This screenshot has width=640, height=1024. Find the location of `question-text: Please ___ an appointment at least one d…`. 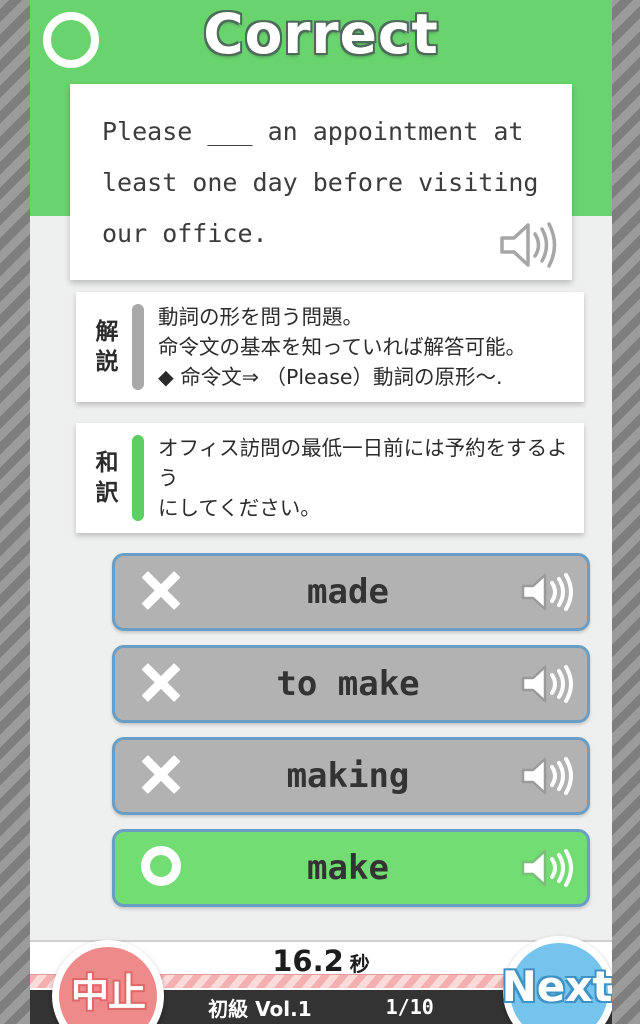

question-text: Please ___ an appointment at least one d… is located at coordinates (328, 182).